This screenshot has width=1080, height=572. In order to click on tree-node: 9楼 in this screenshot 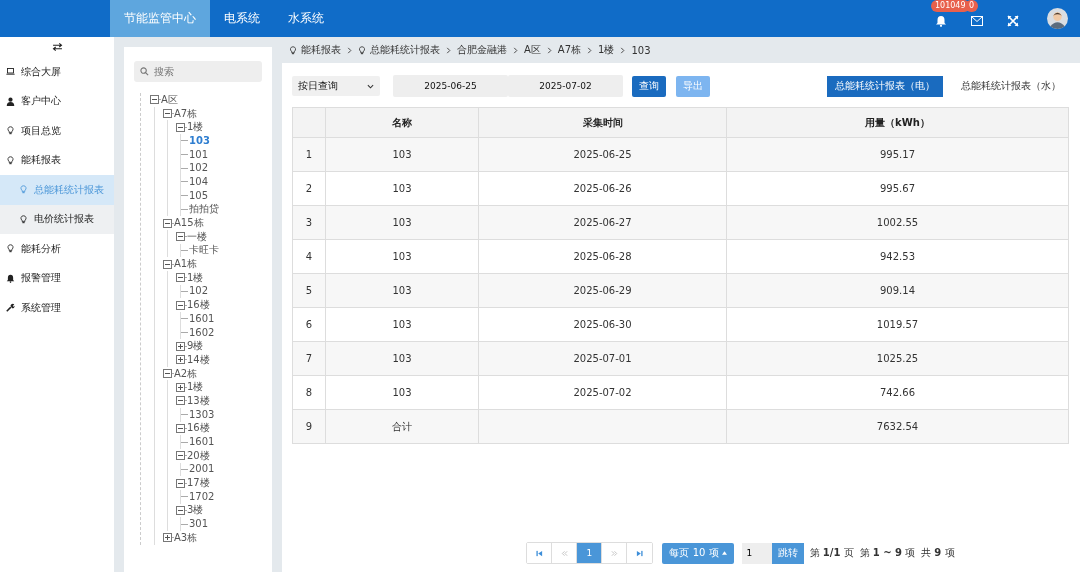, I will do `click(195, 346)`.